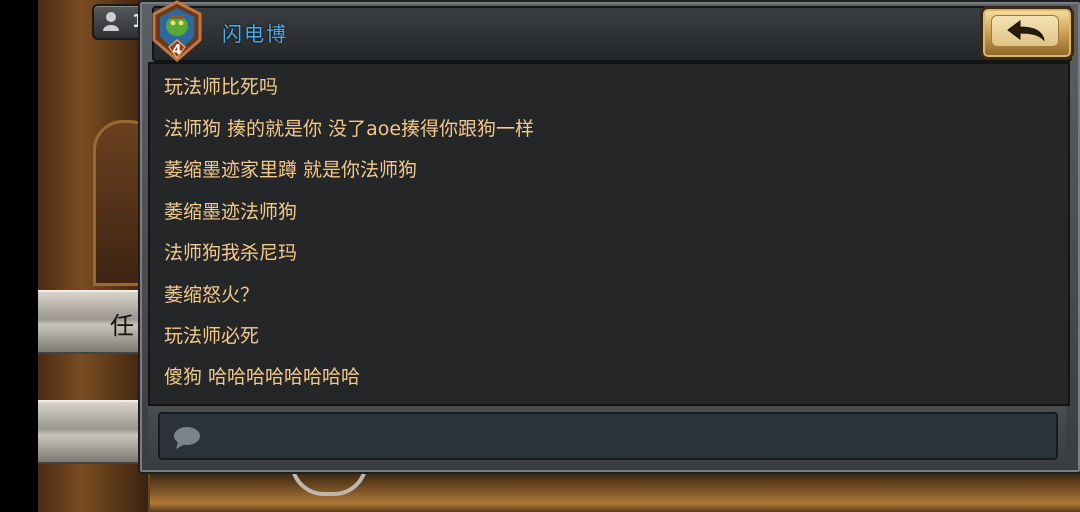 The height and width of the screenshot is (512, 1080). I want to click on bottom-ornament, so click(615, 487).